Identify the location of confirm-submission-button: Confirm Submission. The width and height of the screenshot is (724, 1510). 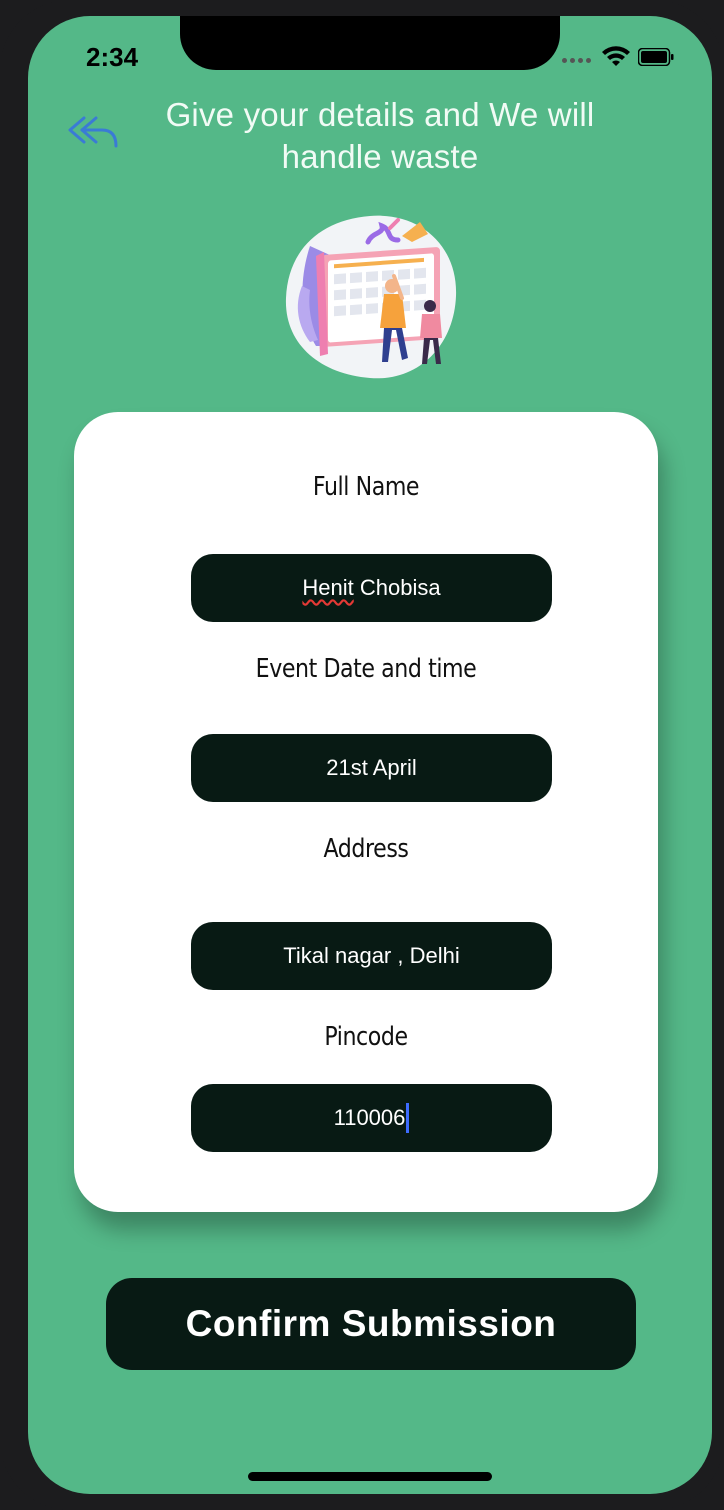
(371, 1324).